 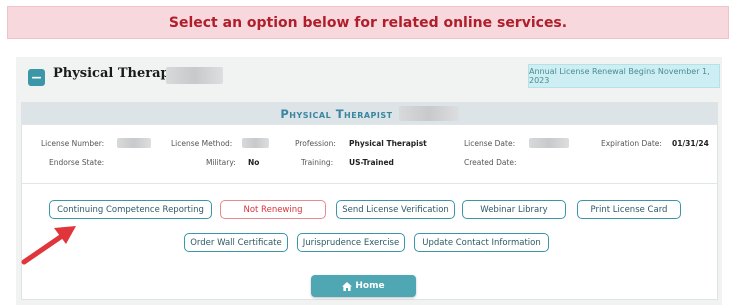 I want to click on created-date-label: Created Date:, so click(x=490, y=162).